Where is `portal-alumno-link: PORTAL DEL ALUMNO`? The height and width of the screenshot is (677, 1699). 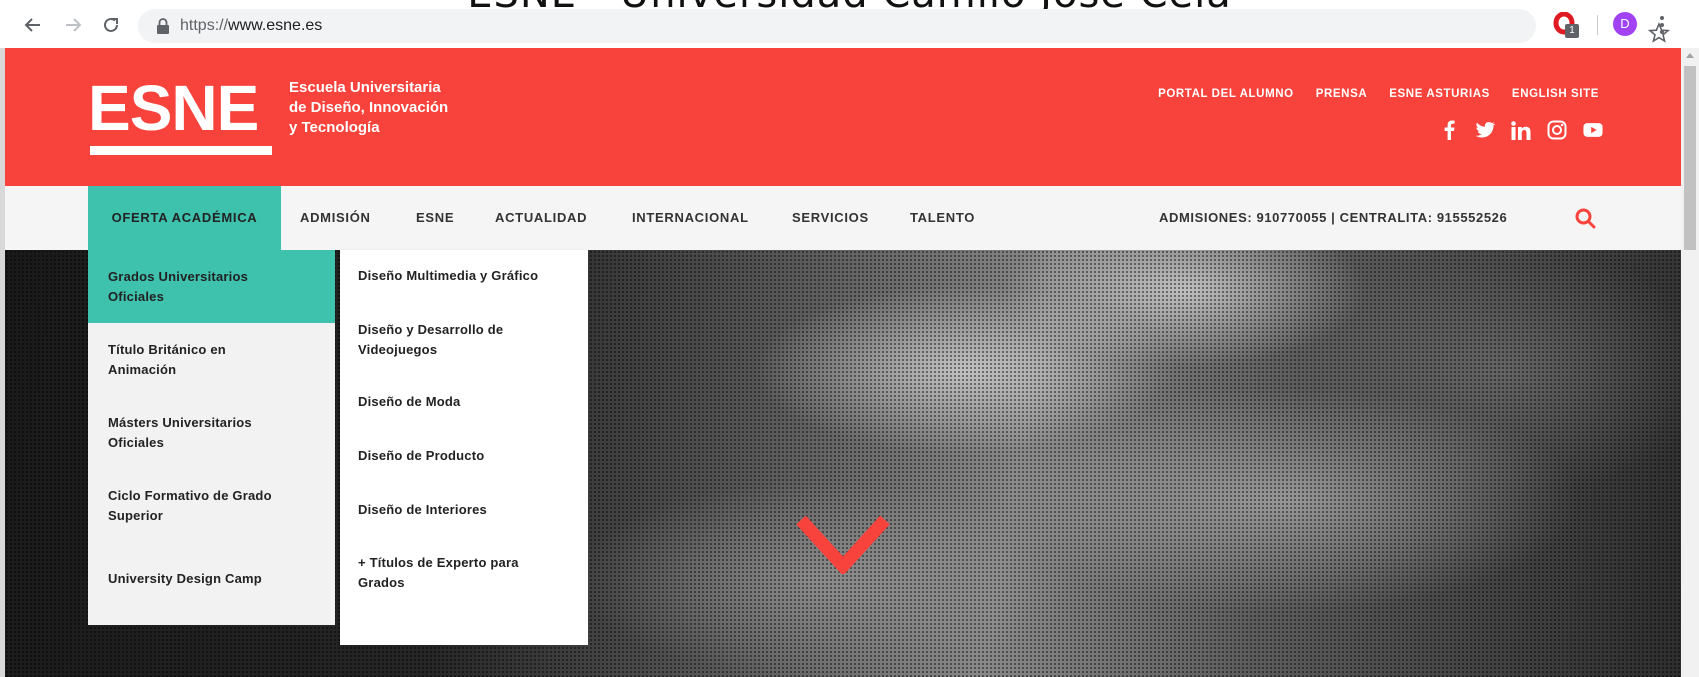
portal-alumno-link: PORTAL DEL ALUMNO is located at coordinates (1226, 94).